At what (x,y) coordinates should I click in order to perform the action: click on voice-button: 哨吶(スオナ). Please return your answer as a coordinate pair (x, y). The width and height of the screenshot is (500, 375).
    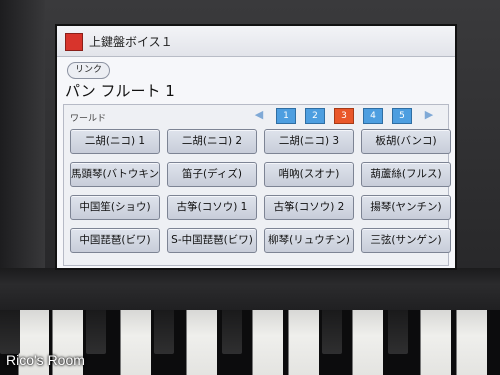
    Looking at the image, I should click on (309, 174).